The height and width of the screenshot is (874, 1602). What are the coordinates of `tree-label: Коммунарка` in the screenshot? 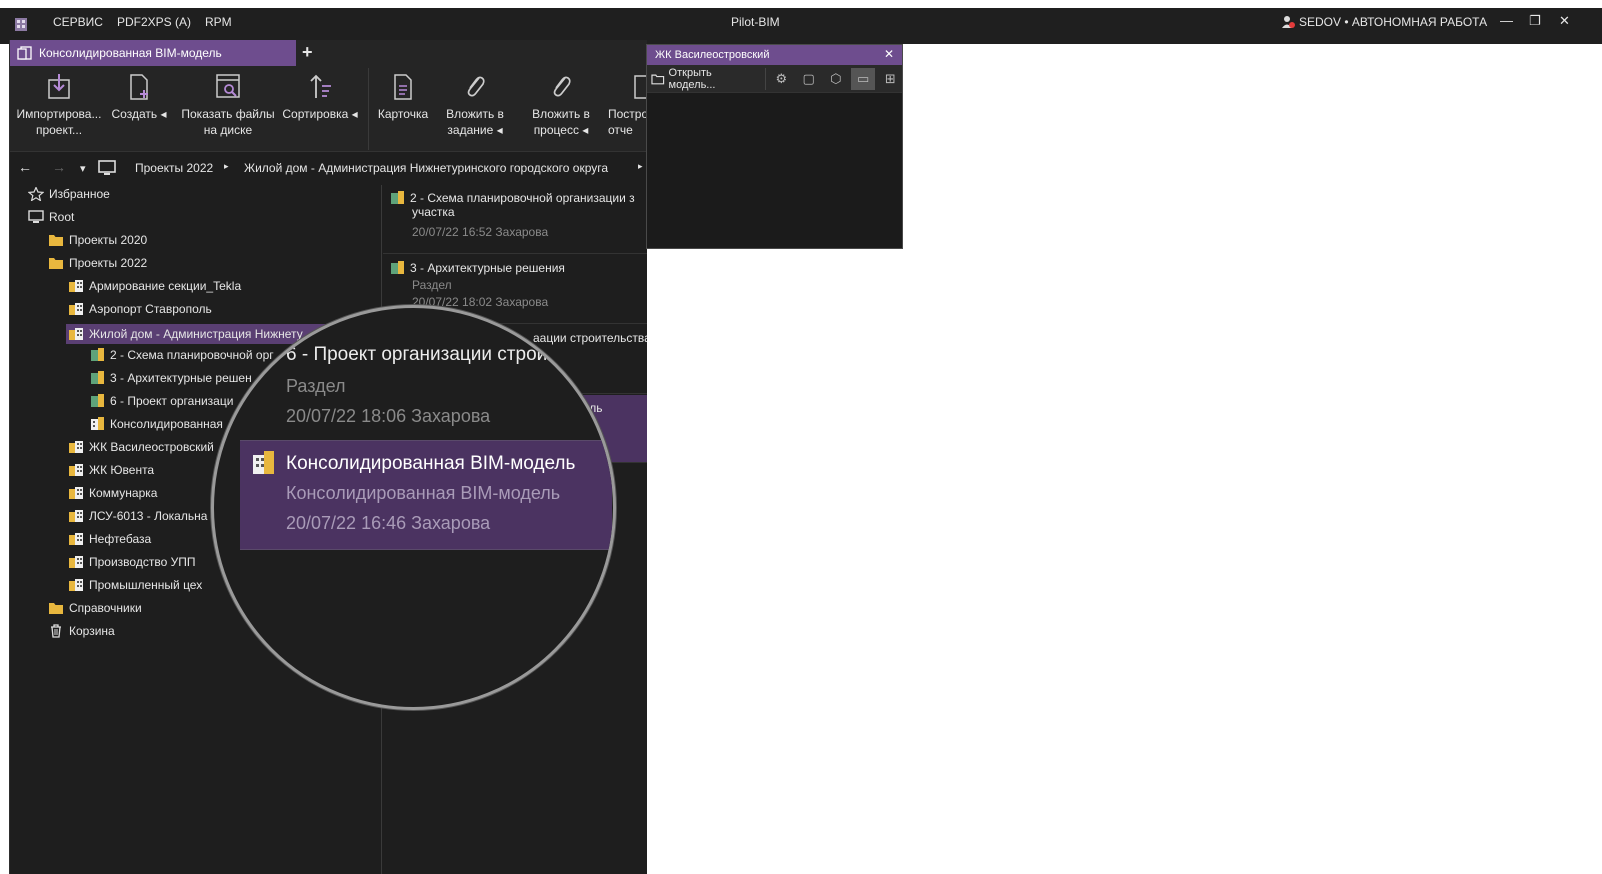 It's located at (123, 493).